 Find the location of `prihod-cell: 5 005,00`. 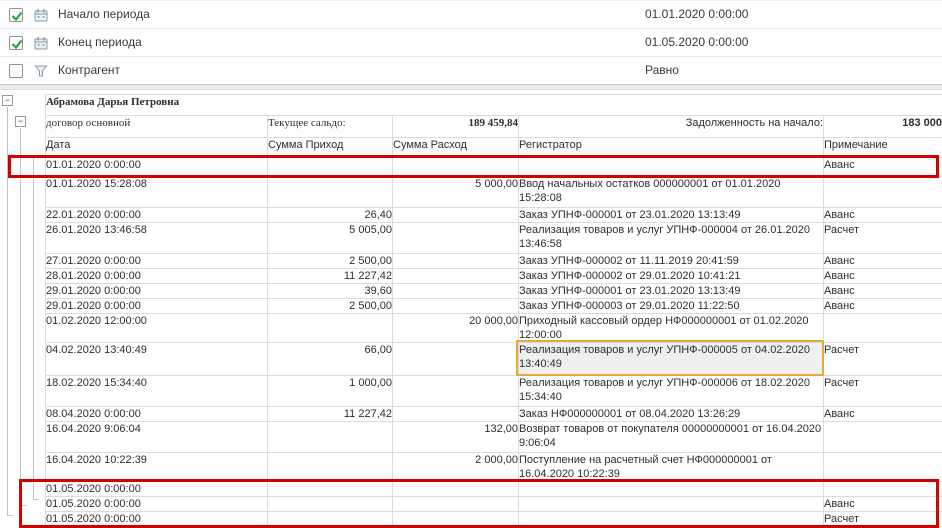

prihod-cell: 5 005,00 is located at coordinates (330, 238).